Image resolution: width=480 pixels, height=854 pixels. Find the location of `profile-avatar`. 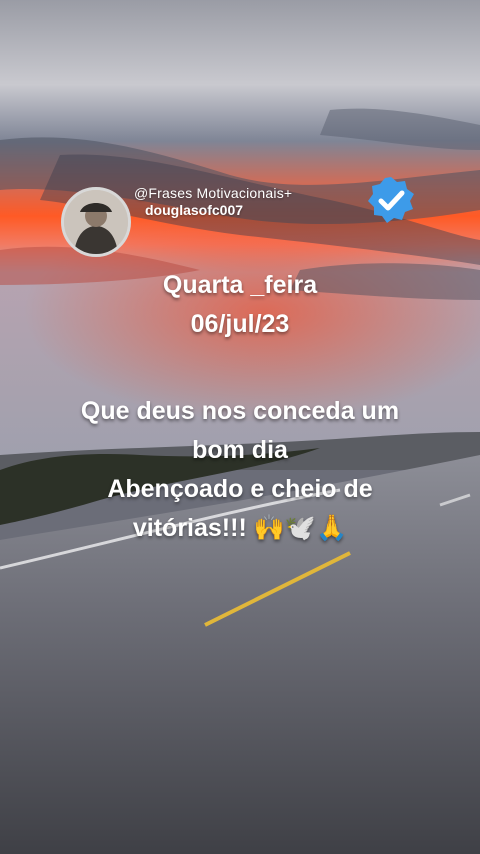

profile-avatar is located at coordinates (96, 222).